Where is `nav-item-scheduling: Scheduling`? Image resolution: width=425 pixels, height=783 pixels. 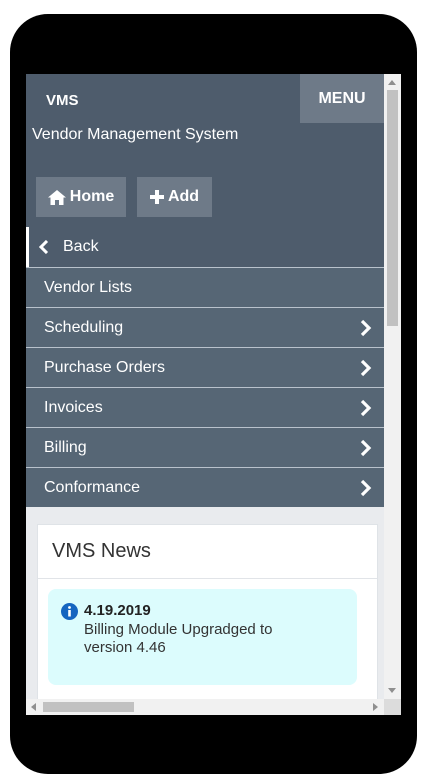 nav-item-scheduling: Scheduling is located at coordinates (205, 327).